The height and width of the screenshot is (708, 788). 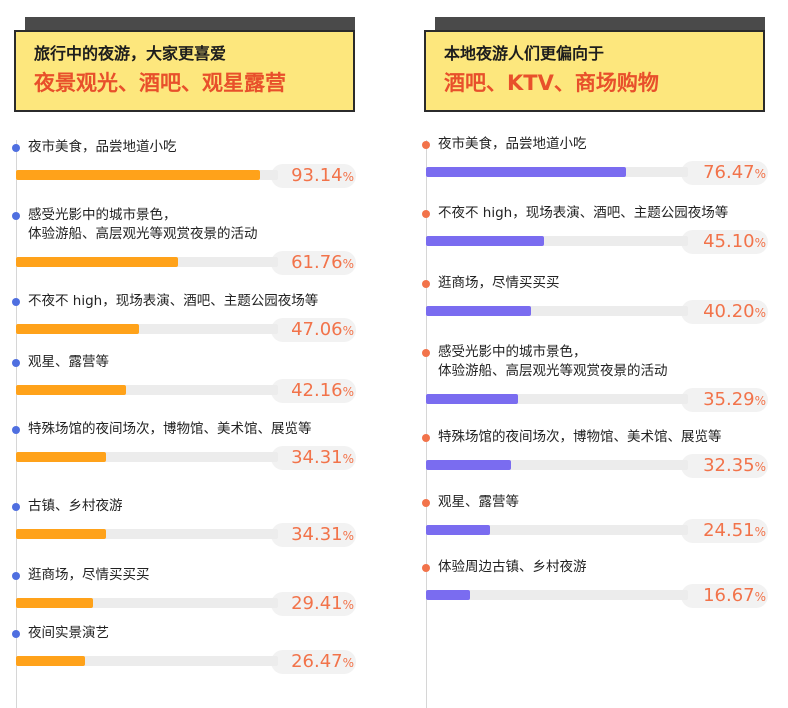 I want to click on right-bar-row: 32.35%, so click(x=597, y=466).